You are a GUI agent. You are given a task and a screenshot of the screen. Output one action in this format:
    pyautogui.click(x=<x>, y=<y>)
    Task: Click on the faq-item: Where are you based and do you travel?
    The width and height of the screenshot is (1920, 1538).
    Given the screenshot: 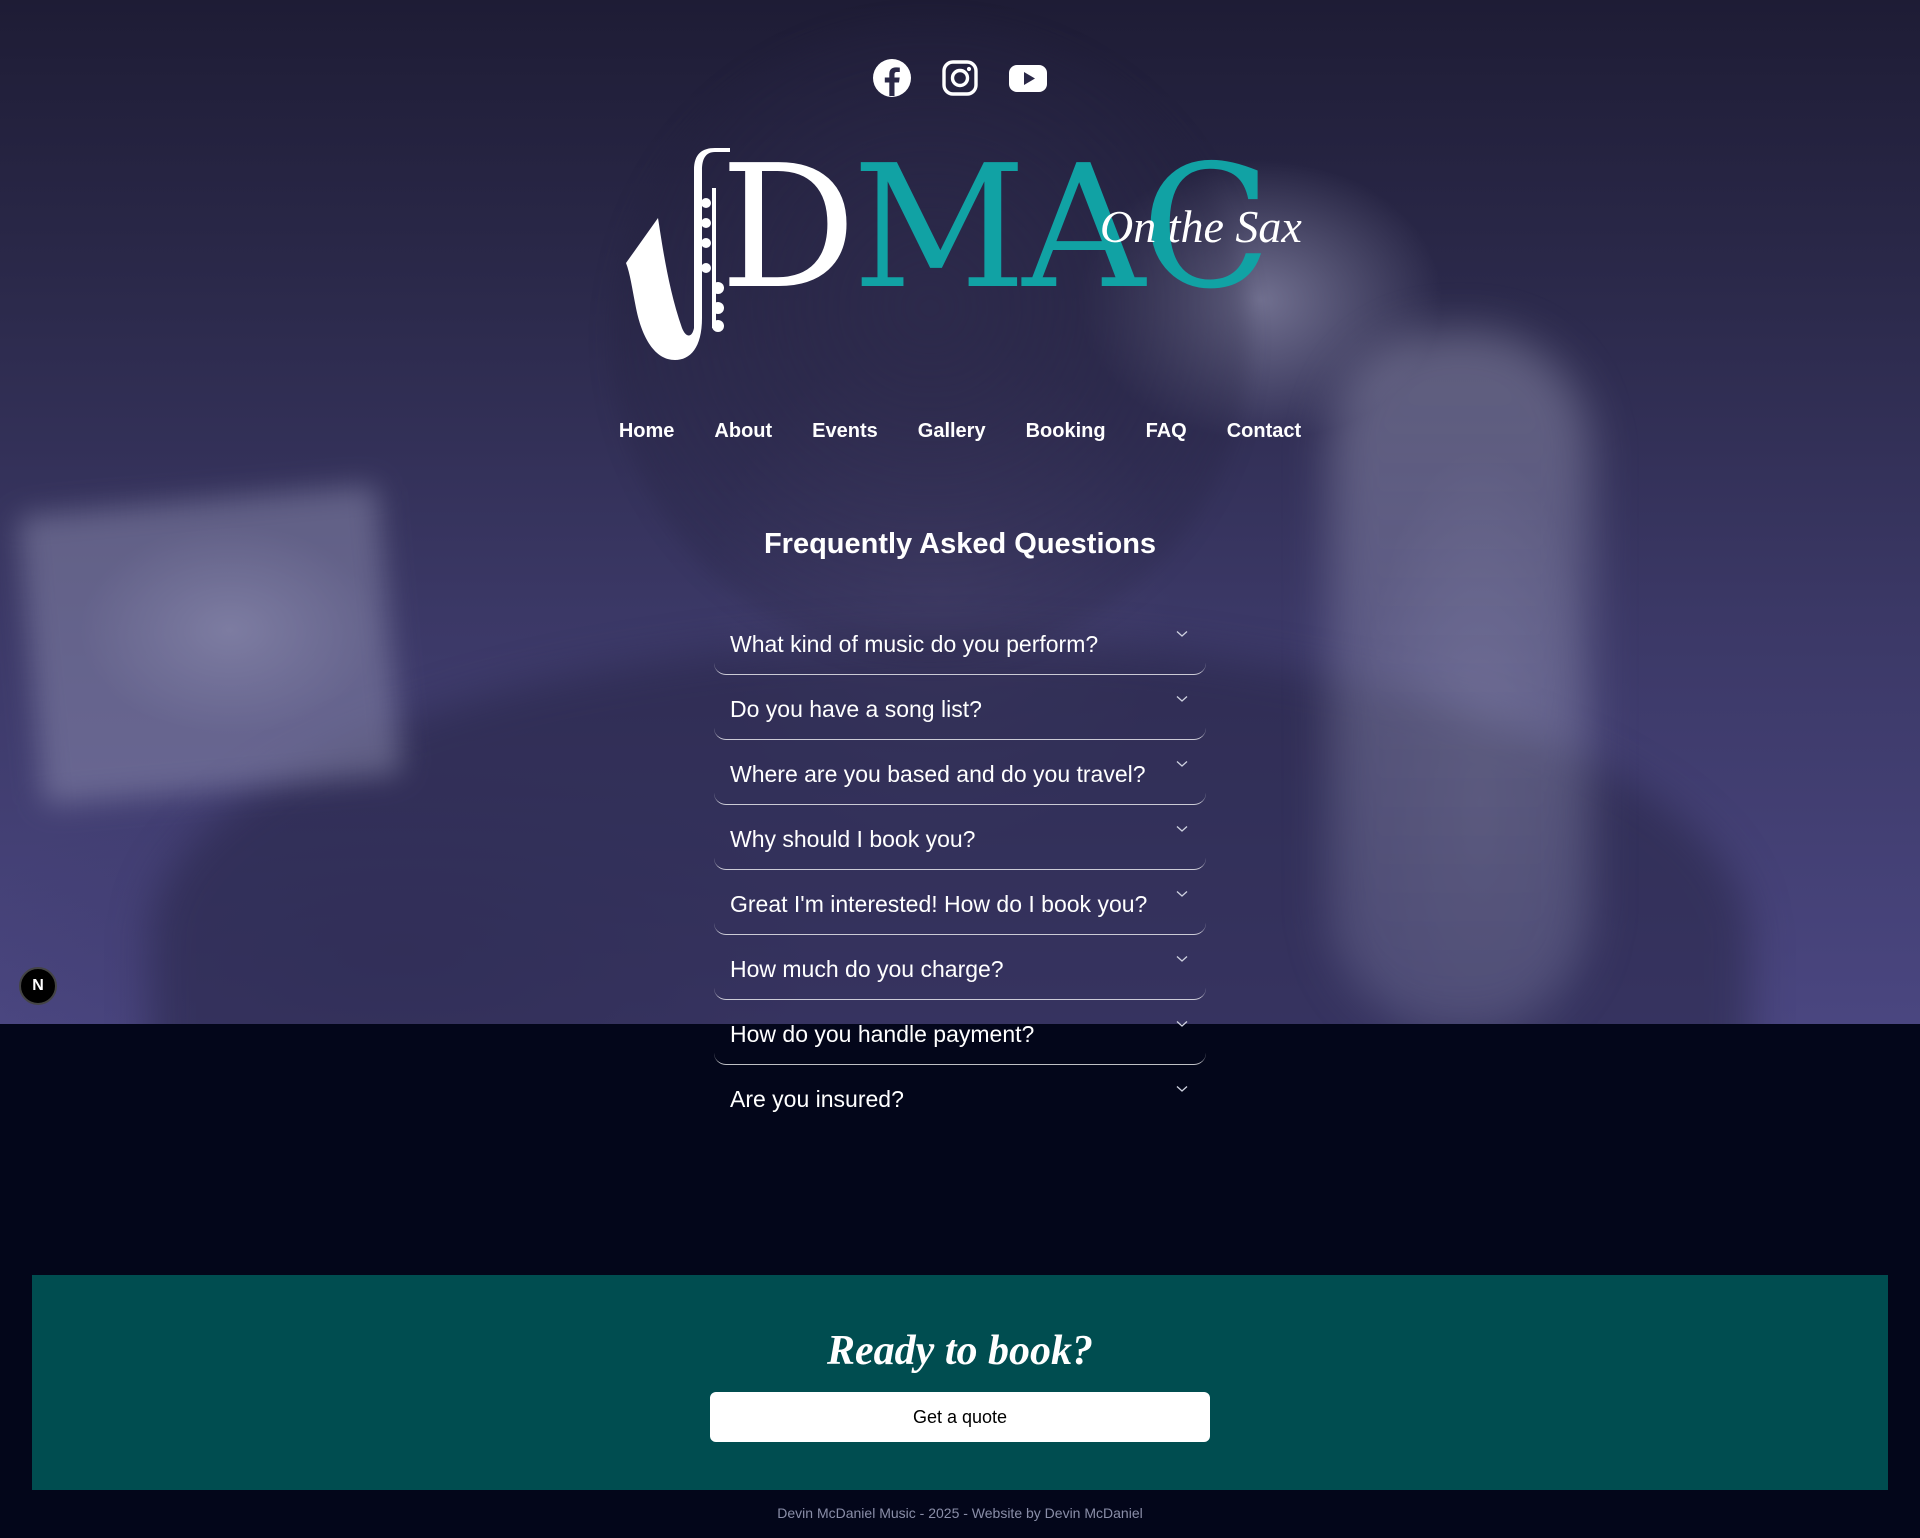 What is the action you would take?
    pyautogui.click(x=960, y=772)
    